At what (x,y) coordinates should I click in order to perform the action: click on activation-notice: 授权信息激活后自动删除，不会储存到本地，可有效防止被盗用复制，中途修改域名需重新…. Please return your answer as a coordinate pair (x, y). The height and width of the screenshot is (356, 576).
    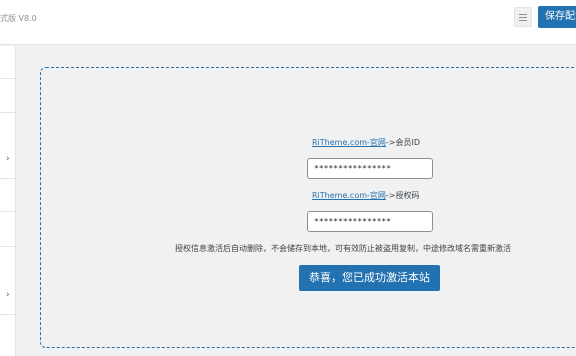
    Looking at the image, I should click on (343, 248).